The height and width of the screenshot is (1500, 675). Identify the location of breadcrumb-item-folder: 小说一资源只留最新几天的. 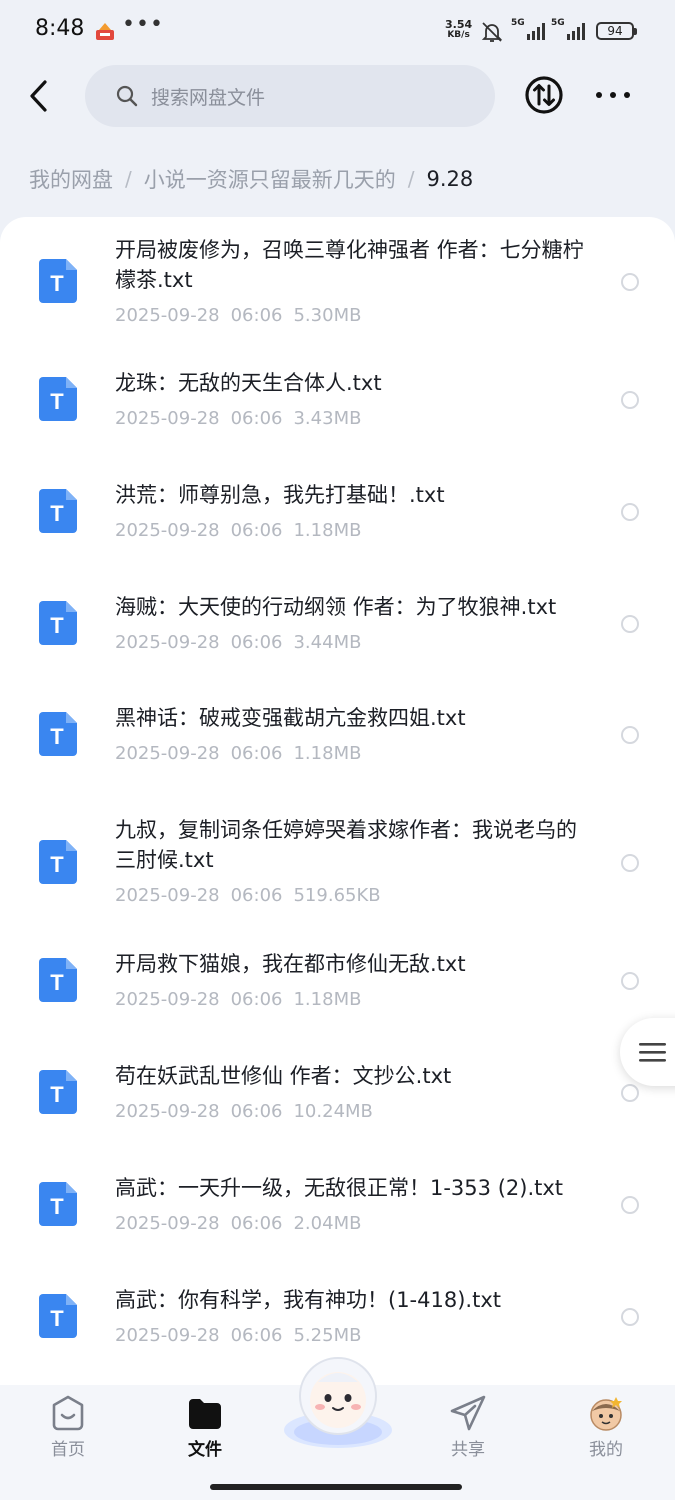
(270, 179).